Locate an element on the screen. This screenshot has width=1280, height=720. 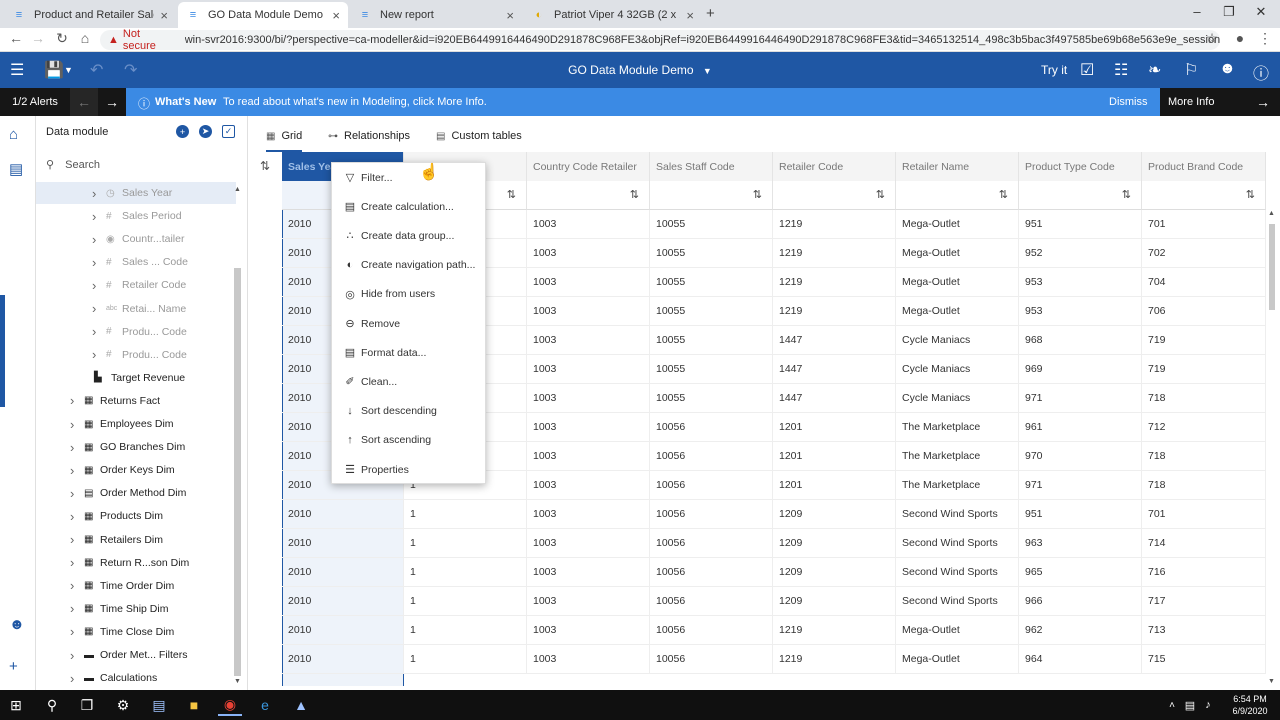
tree-item: › ▦ Time Order Dim is located at coordinates (136, 586).